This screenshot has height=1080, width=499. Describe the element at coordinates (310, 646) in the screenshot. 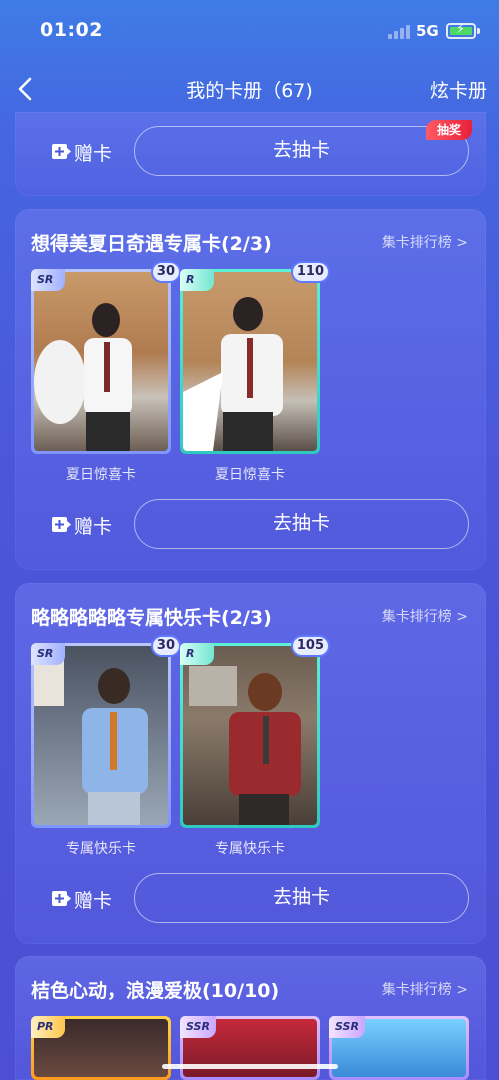

I see `card-count-badge: 105` at that location.